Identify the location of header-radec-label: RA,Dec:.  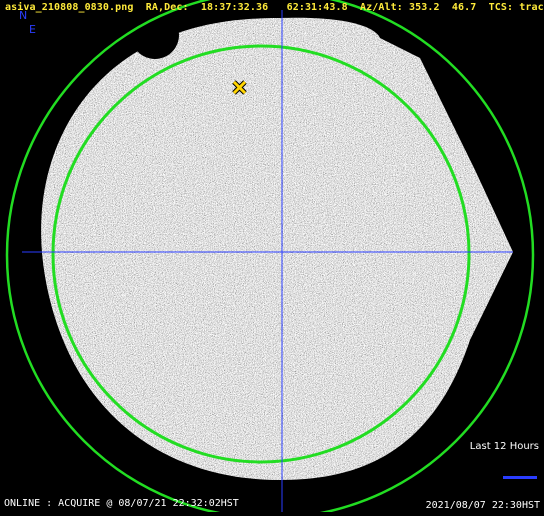
(167, 7).